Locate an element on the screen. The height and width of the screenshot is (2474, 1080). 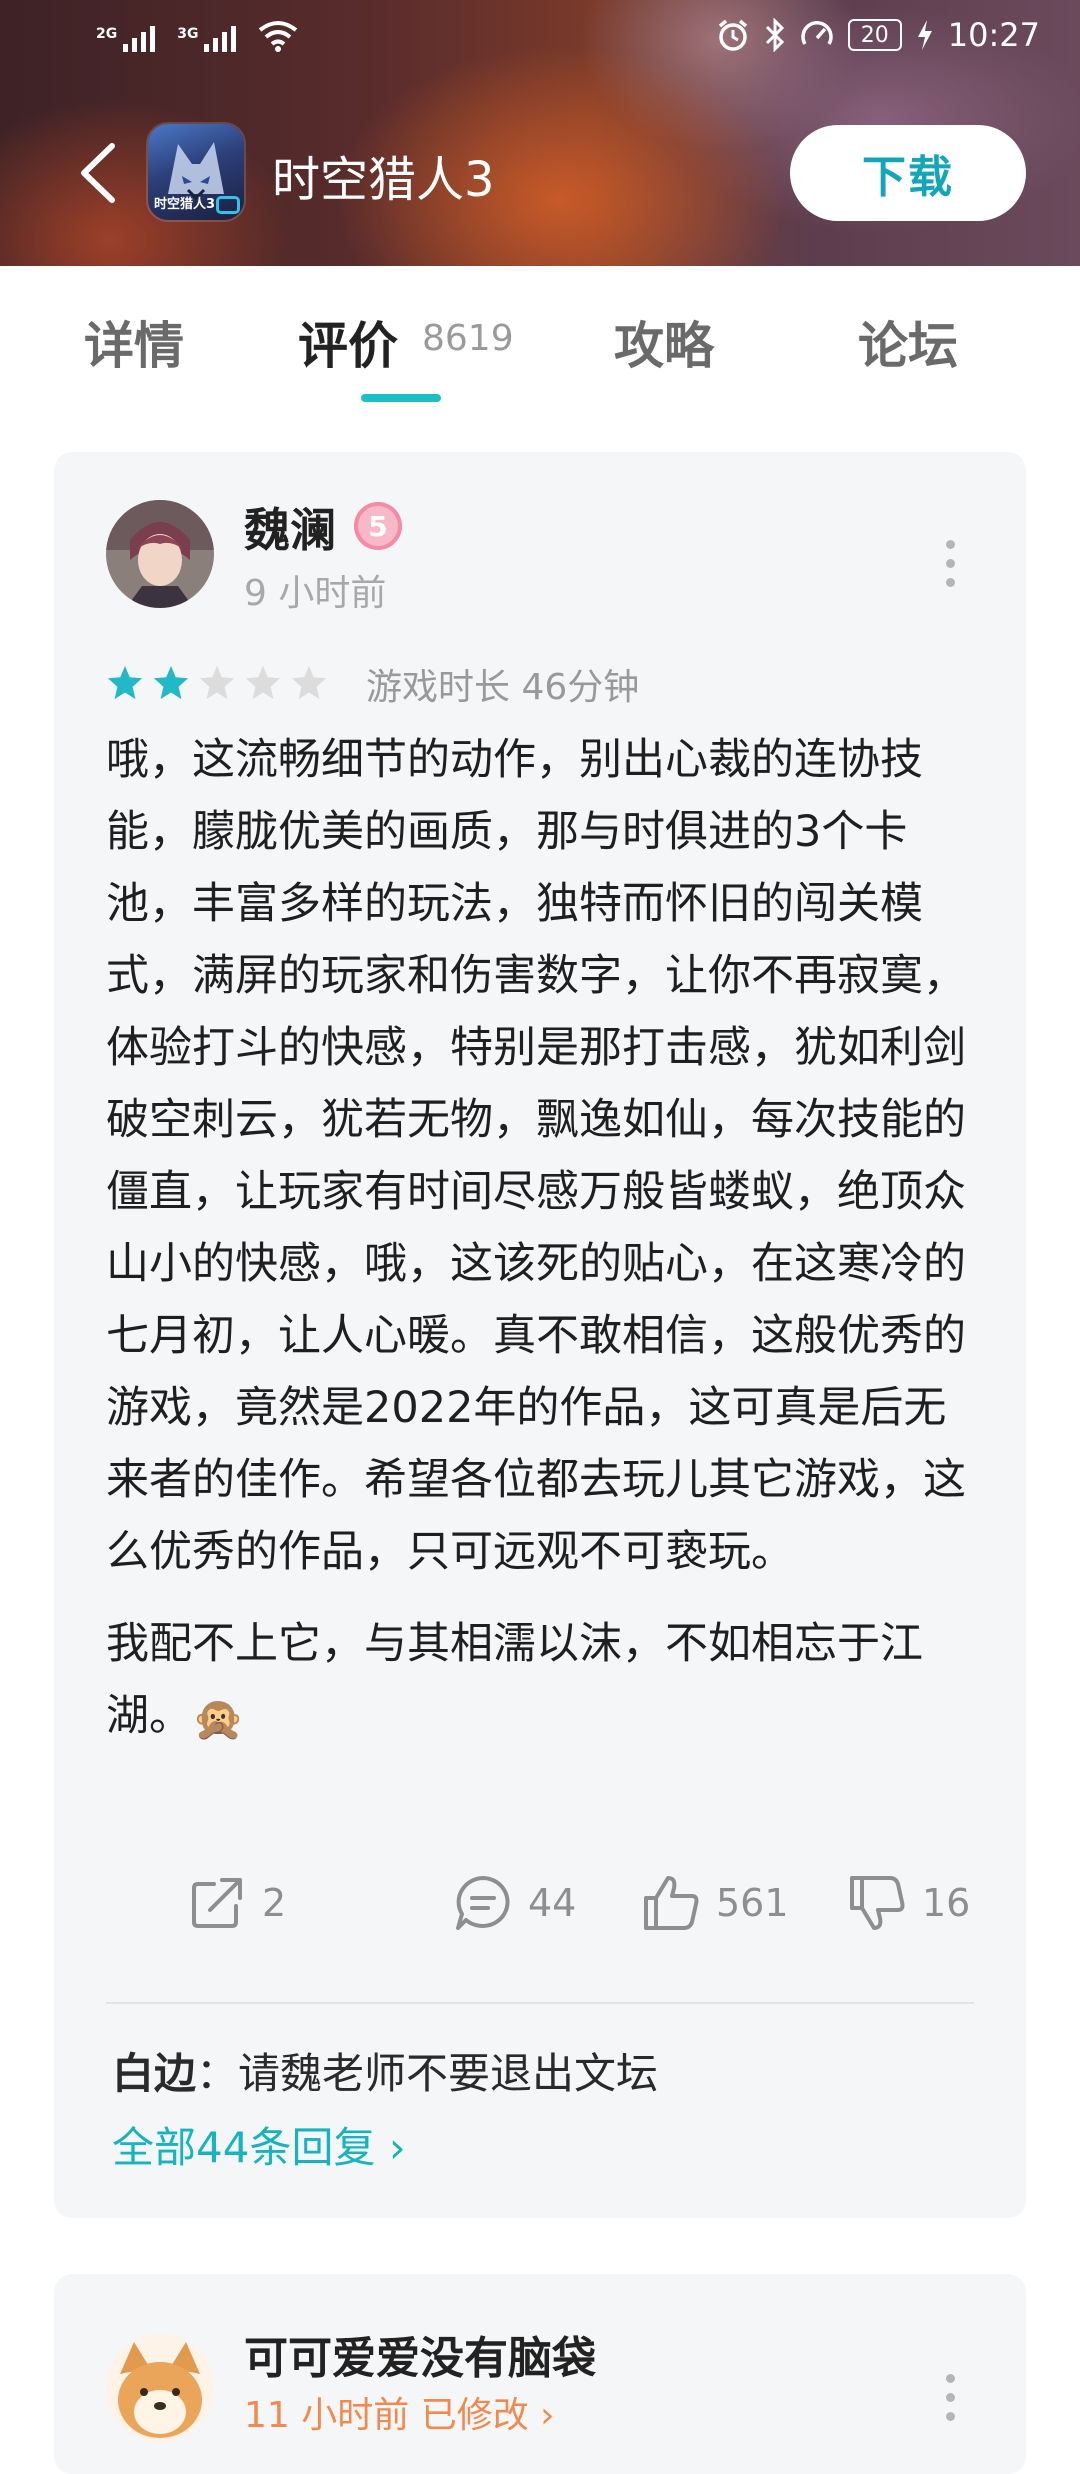
tab-reviews-count: 8619 is located at coordinates (468, 338).